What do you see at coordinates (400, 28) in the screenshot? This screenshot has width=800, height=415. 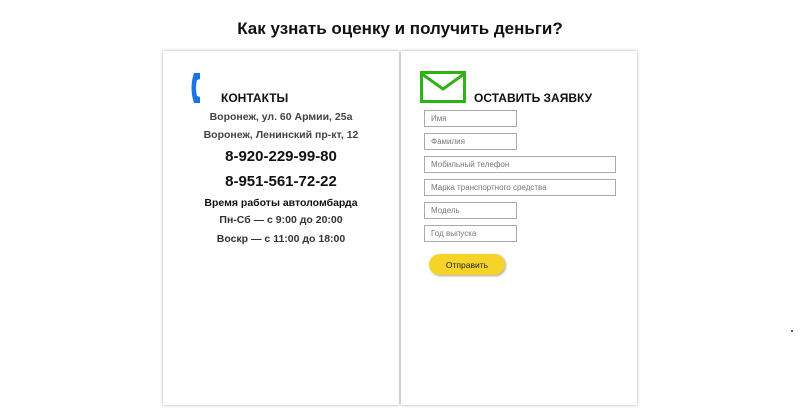 I see `page-title: Как узнать оценку и получить деньги?` at bounding box center [400, 28].